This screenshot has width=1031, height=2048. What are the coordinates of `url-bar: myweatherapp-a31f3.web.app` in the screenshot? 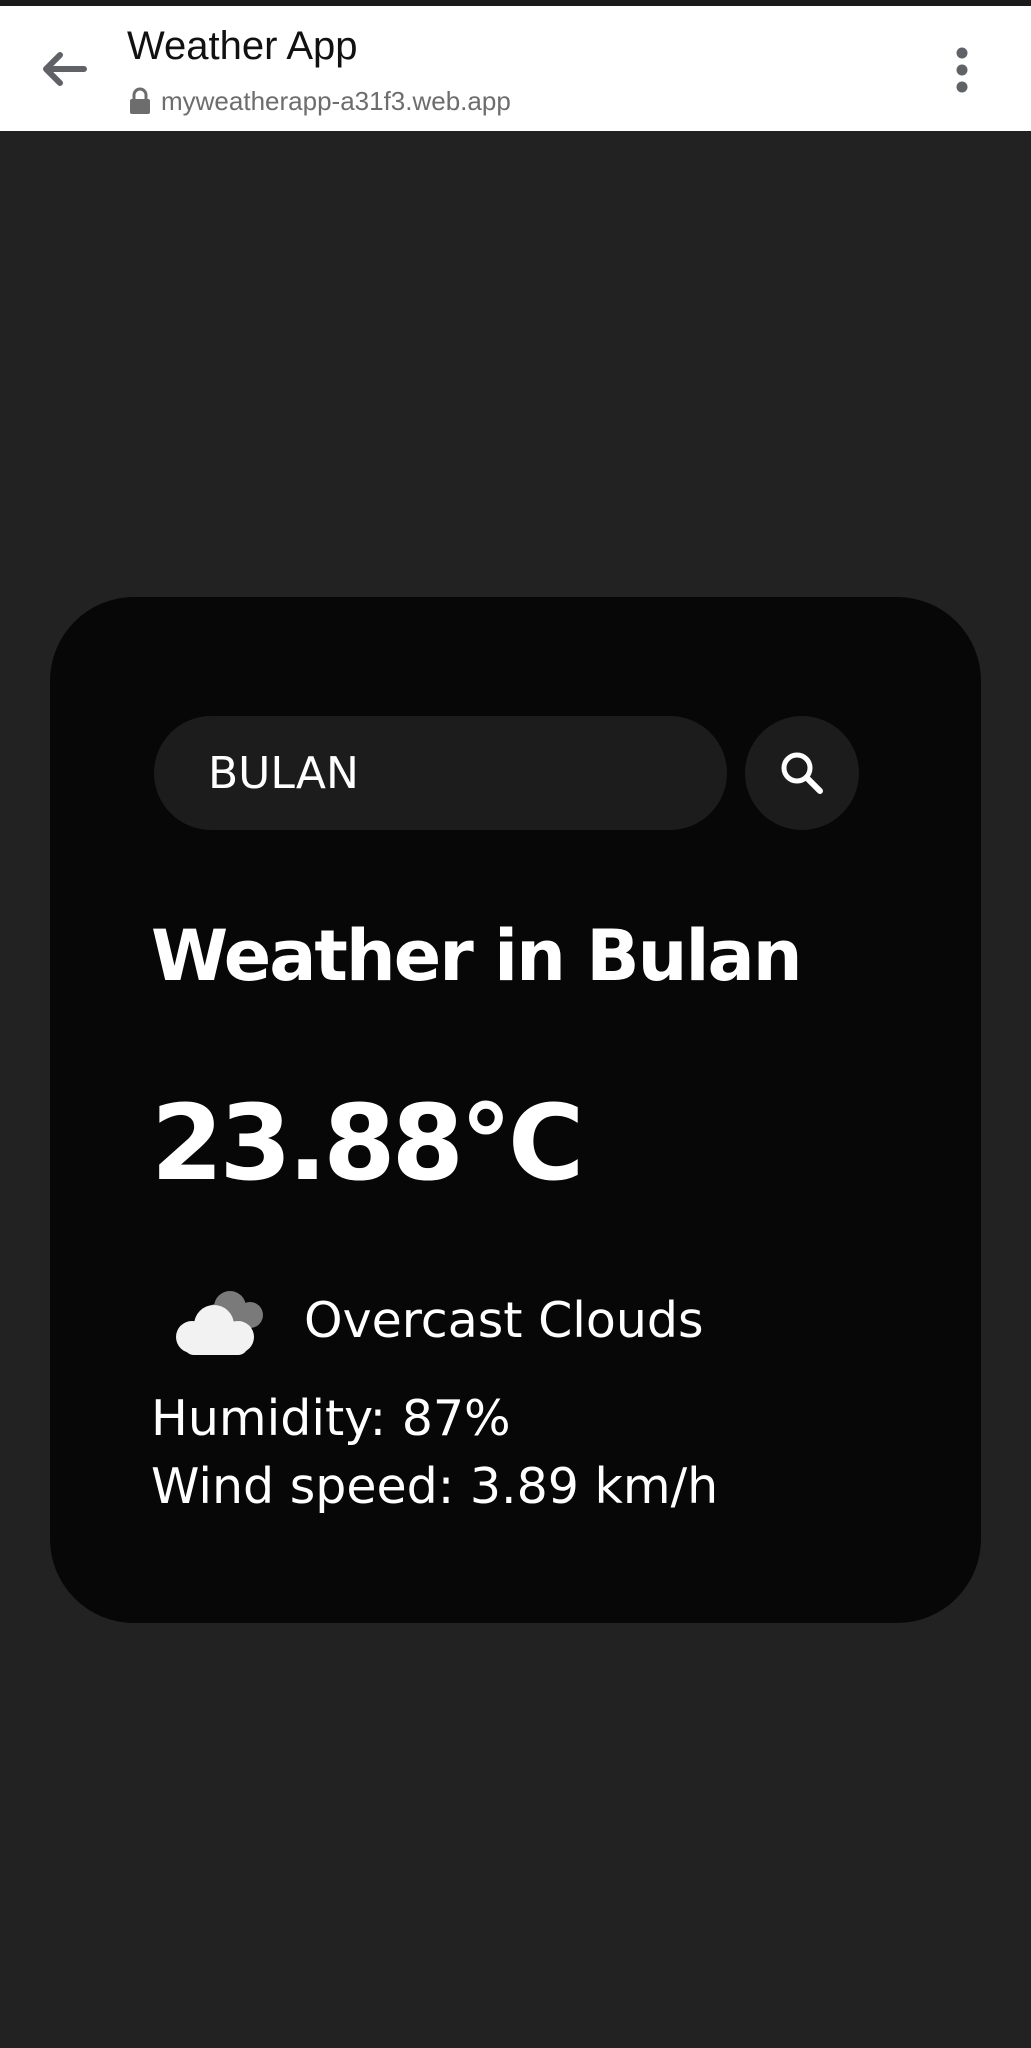 It's located at (320, 101).